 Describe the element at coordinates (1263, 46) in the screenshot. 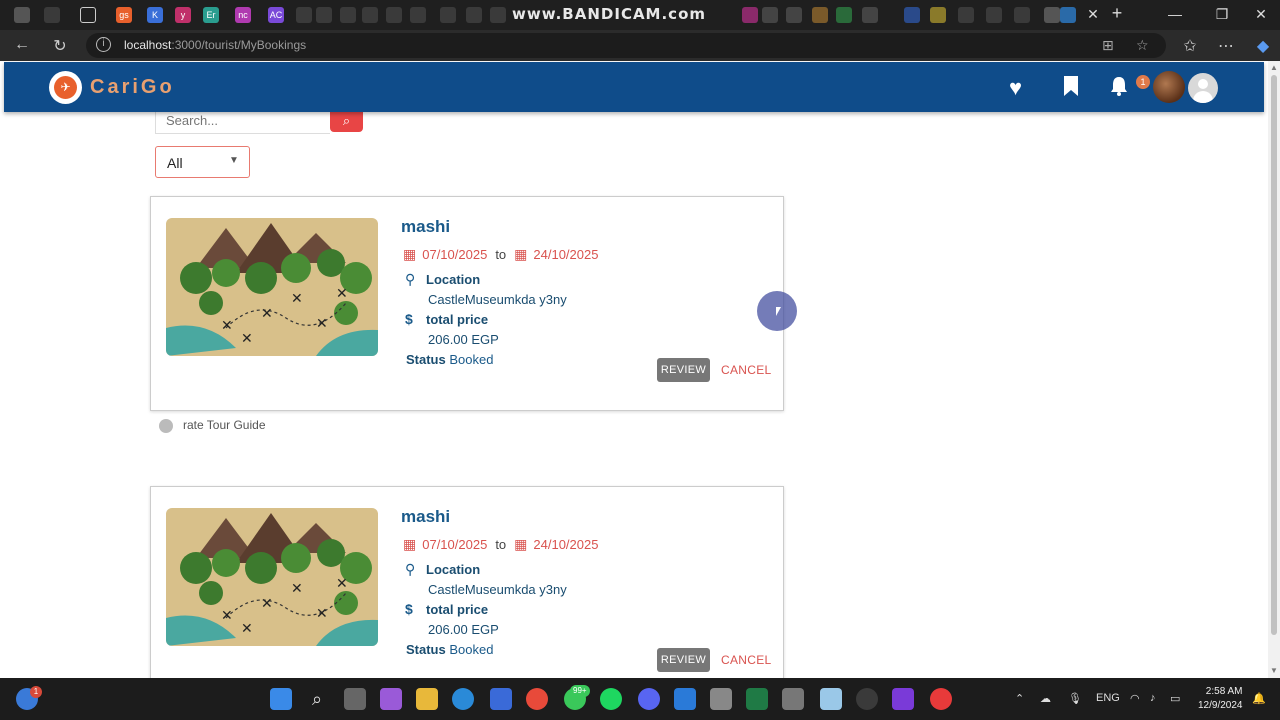

I see `copilot-icon: ◆` at that location.